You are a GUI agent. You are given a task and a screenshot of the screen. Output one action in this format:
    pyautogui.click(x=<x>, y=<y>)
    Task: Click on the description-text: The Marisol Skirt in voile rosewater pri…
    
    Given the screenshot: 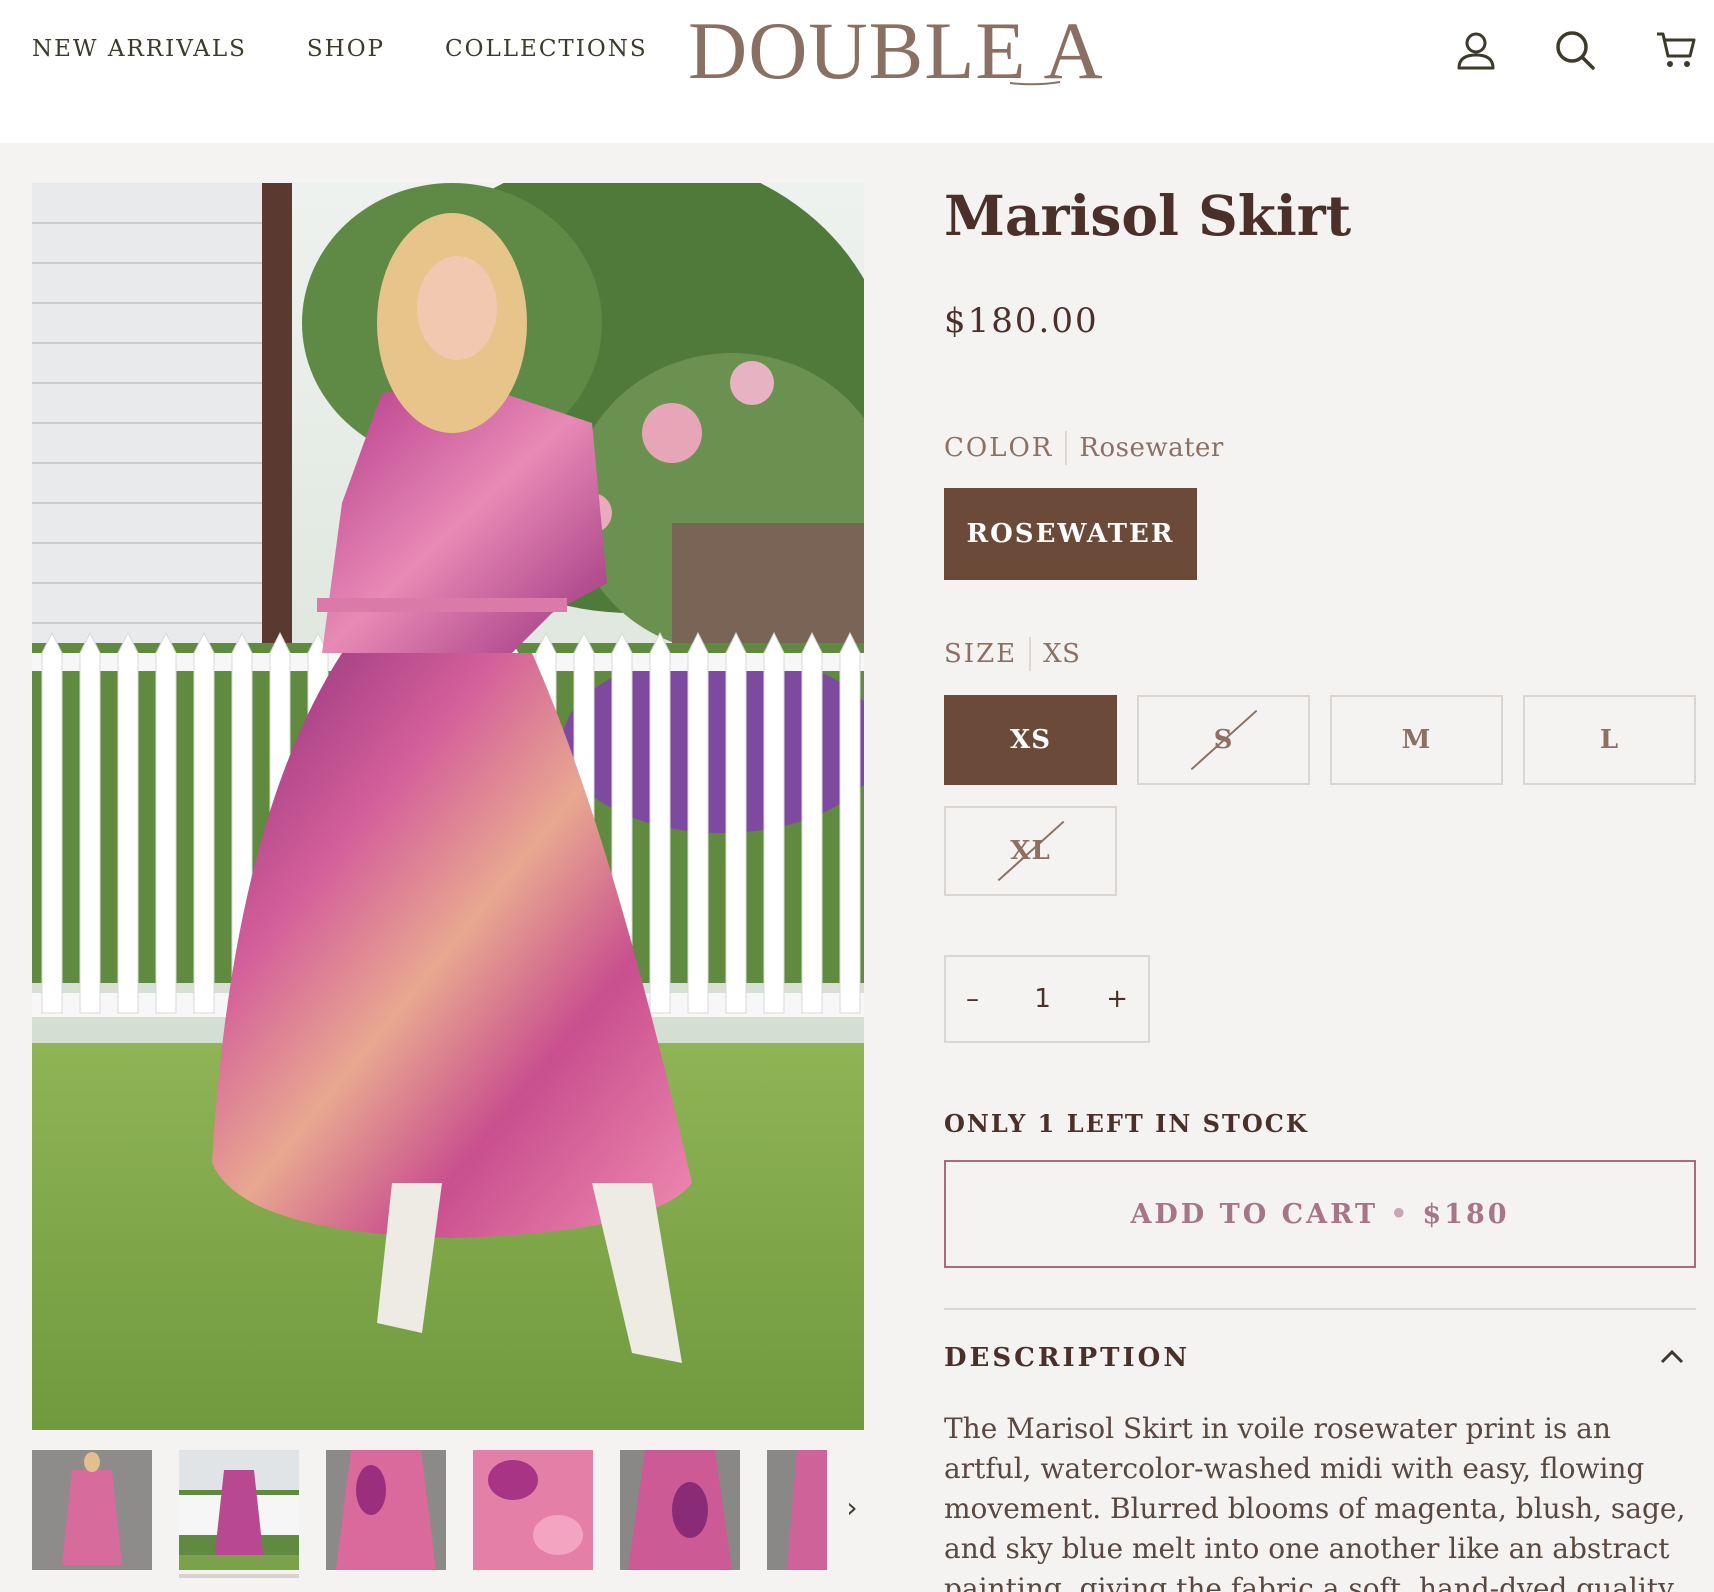 What is the action you would take?
    pyautogui.click(x=1315, y=1502)
    